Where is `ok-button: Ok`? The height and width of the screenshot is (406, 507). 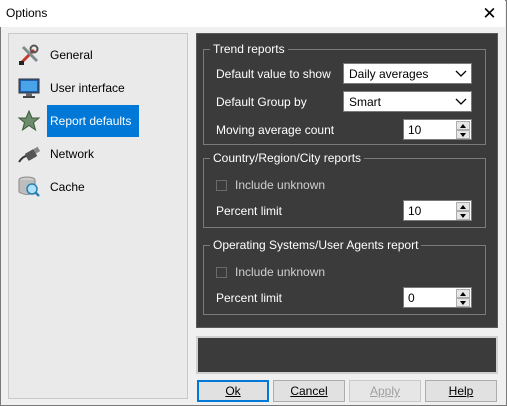
ok-button: Ok is located at coordinates (233, 391).